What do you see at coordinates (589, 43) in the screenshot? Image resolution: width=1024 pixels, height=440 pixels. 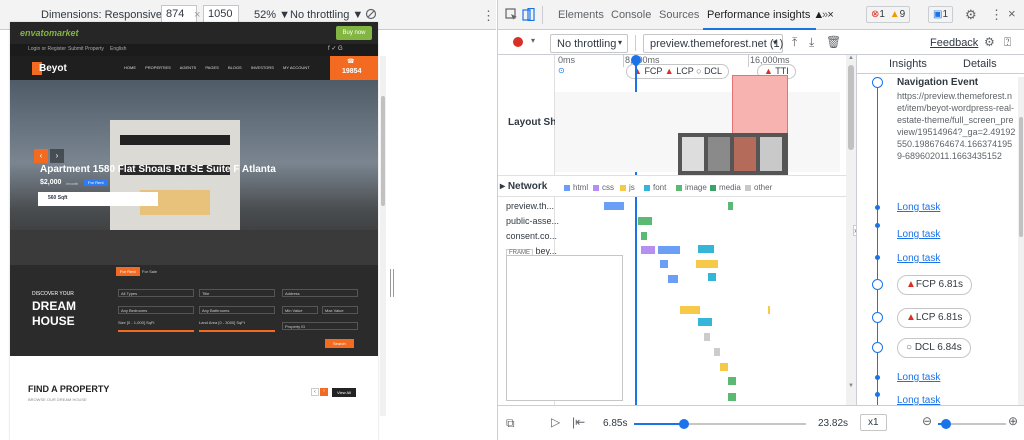 I see `network-throttling-select: No throttling ▾` at bounding box center [589, 43].